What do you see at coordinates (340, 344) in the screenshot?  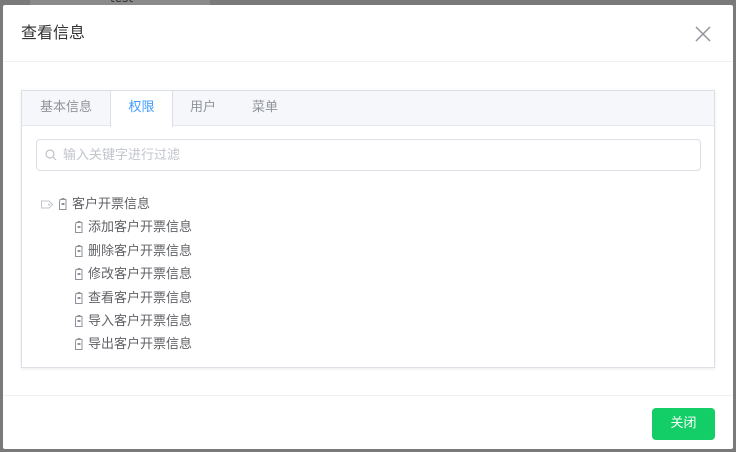 I see `tree-node-child: 导出客户开票信息` at bounding box center [340, 344].